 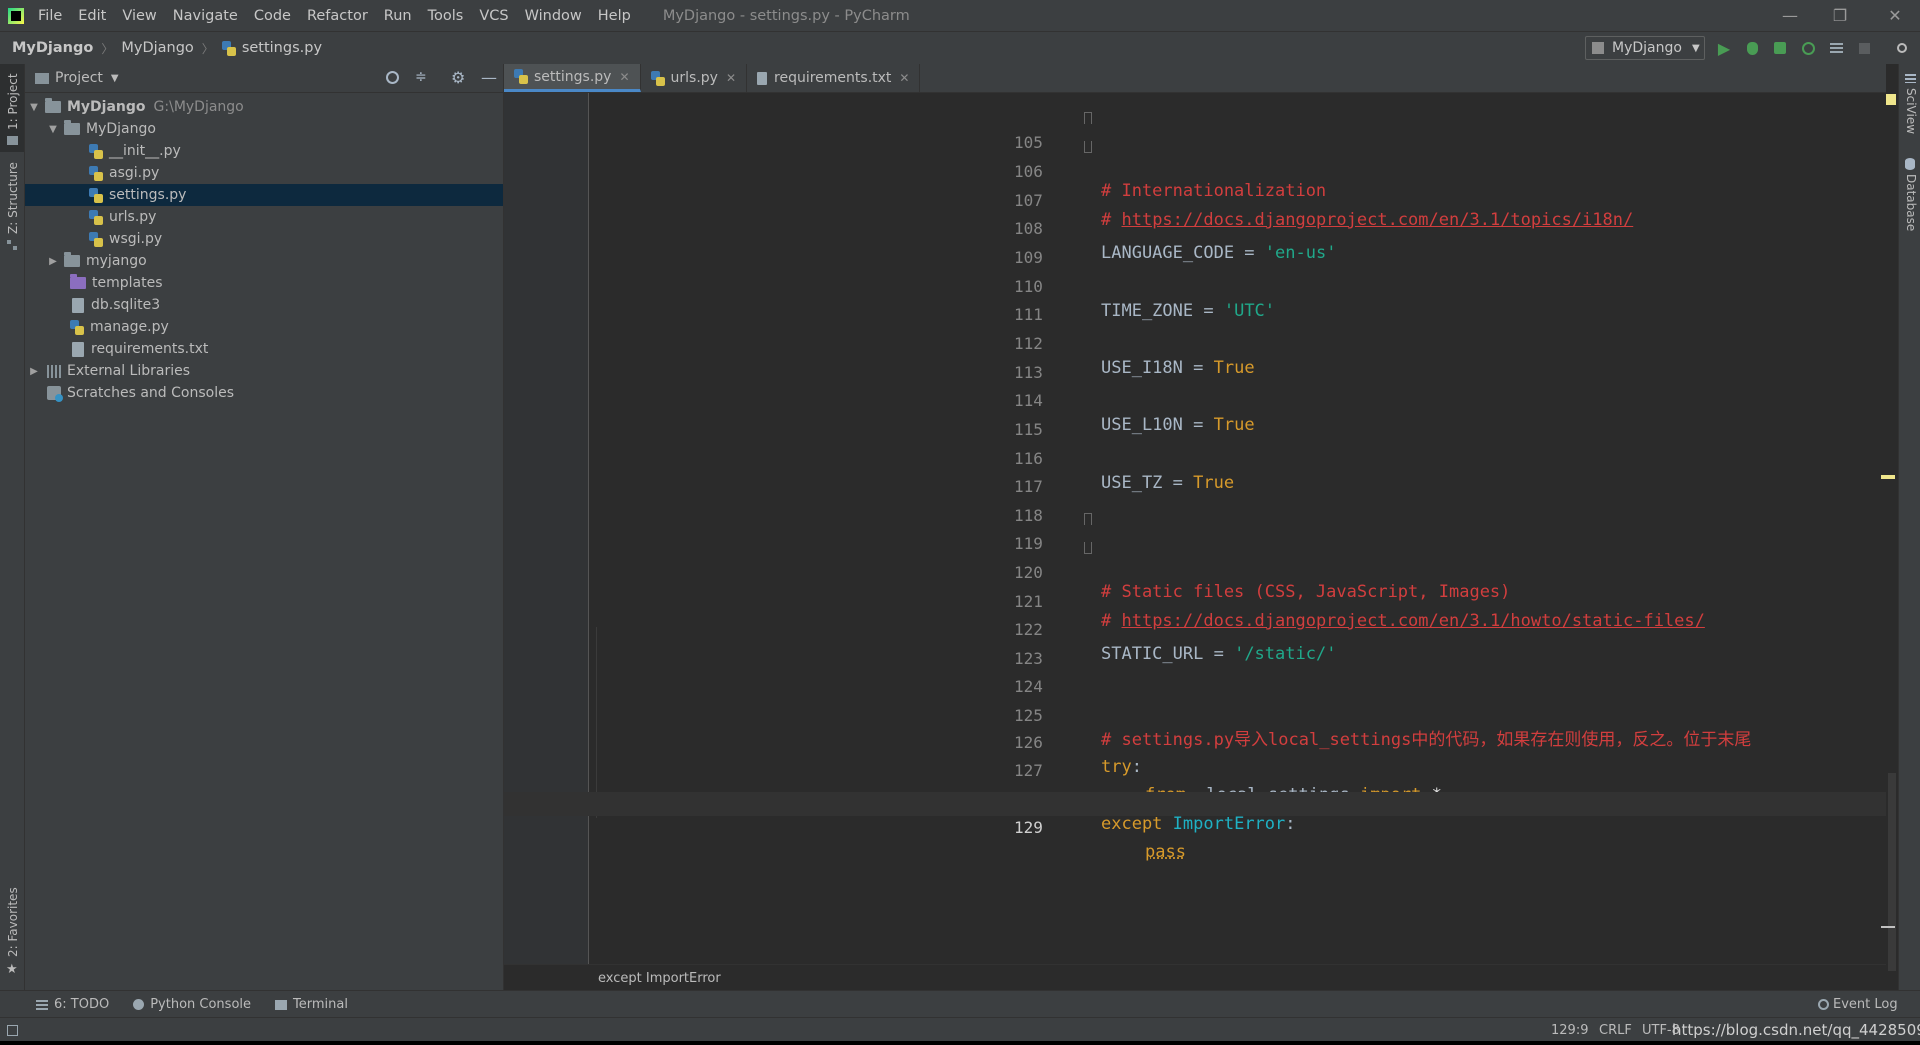 What do you see at coordinates (1790, 15) in the screenshot?
I see `minimize-button: —` at bounding box center [1790, 15].